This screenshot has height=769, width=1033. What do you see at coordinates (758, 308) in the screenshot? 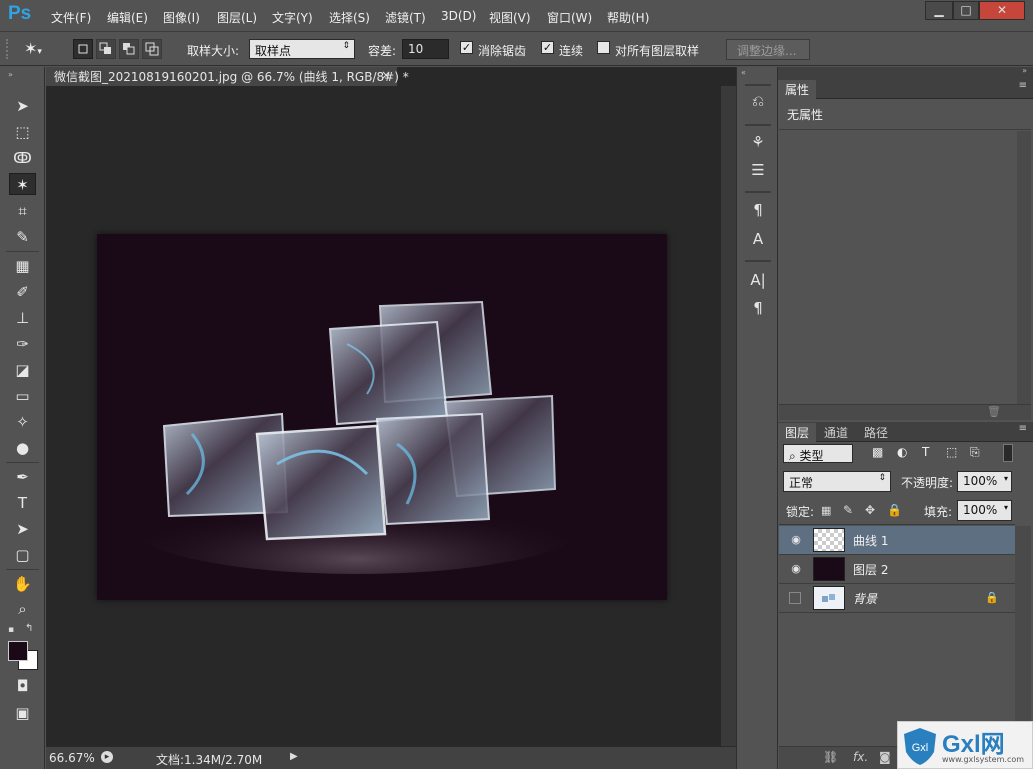
I see `paragraph-icon: ¶` at bounding box center [758, 308].